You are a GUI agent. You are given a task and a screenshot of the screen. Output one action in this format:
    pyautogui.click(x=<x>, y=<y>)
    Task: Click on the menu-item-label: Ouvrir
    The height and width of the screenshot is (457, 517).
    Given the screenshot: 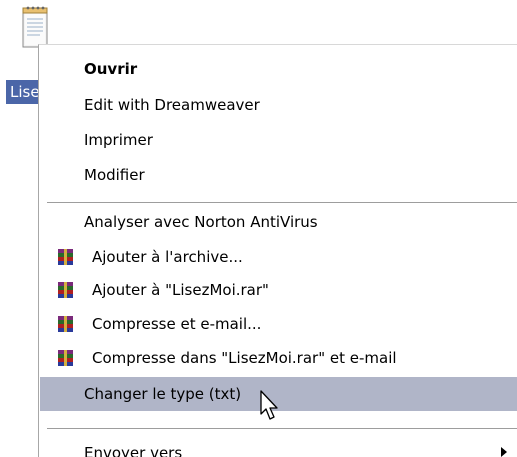 What is the action you would take?
    pyautogui.click(x=111, y=68)
    